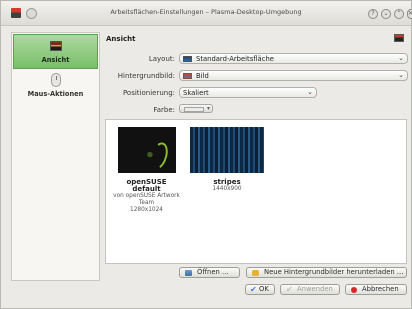 Image resolution: width=412 pixels, height=309 pixels. I want to click on positioning-value: Skaliert, so click(196, 93).